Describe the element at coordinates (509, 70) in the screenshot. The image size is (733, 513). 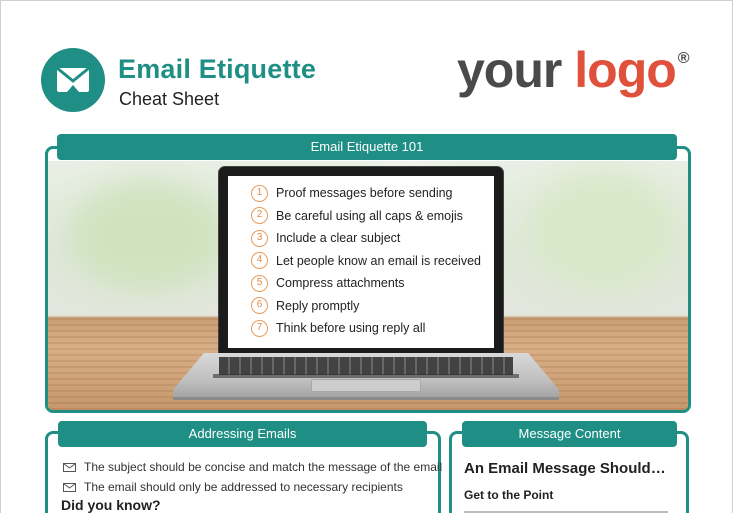
I see `logo-part-your: your` at that location.